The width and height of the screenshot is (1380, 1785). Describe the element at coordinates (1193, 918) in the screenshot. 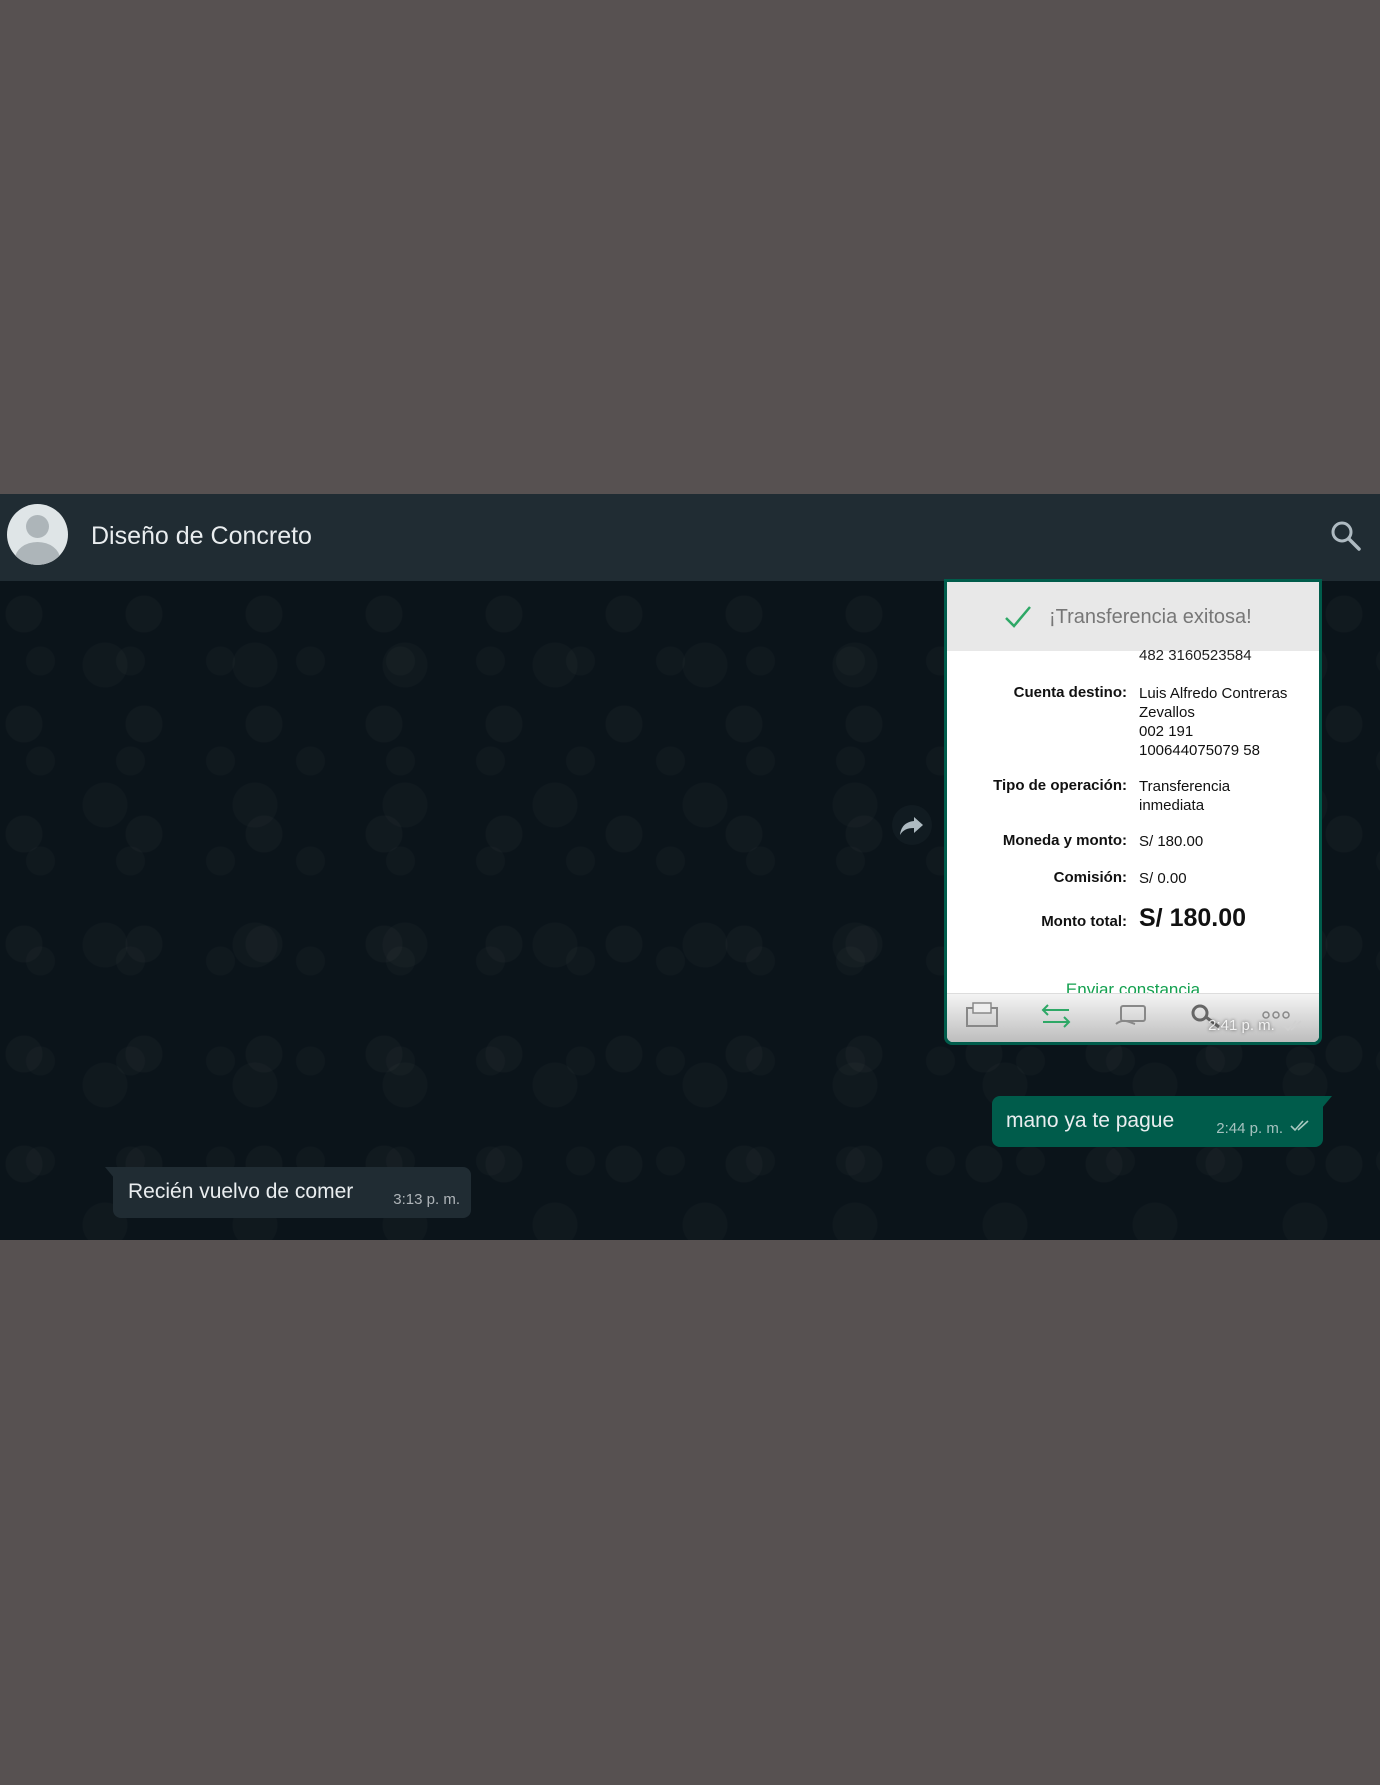

I see `receipt-total-value: S/ 180.00` at that location.